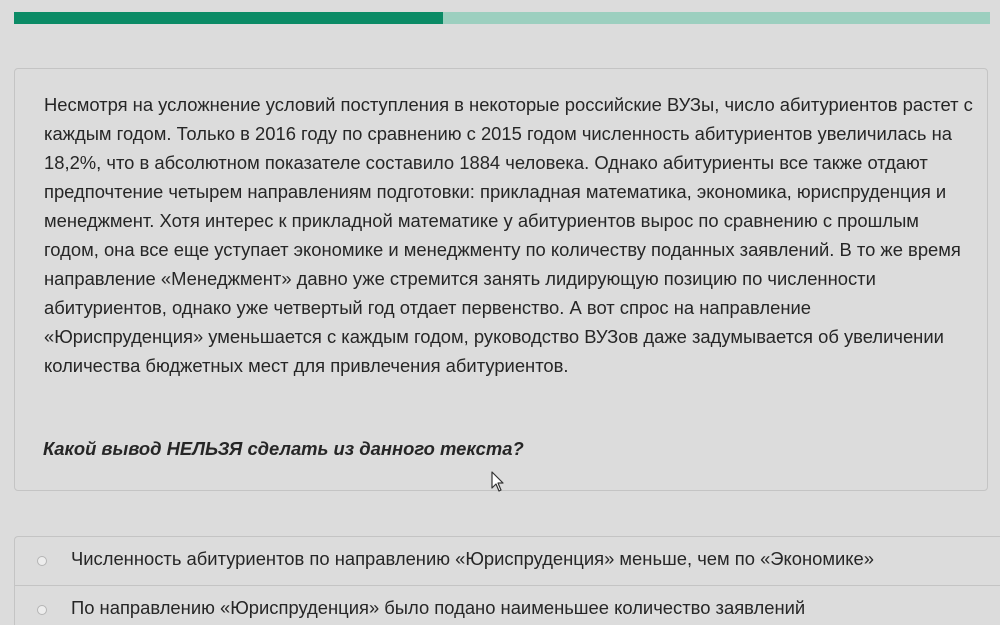  What do you see at coordinates (497, 481) in the screenshot?
I see `mouse-cursor-icon` at bounding box center [497, 481].